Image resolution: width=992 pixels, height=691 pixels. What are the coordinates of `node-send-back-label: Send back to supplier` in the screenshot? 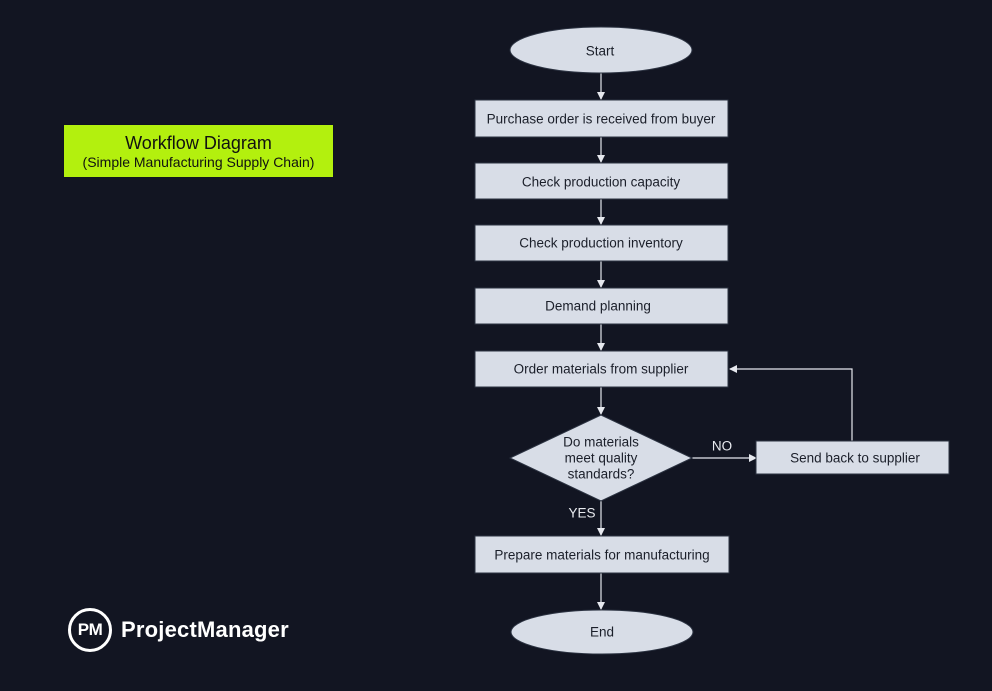 It's located at (855, 458).